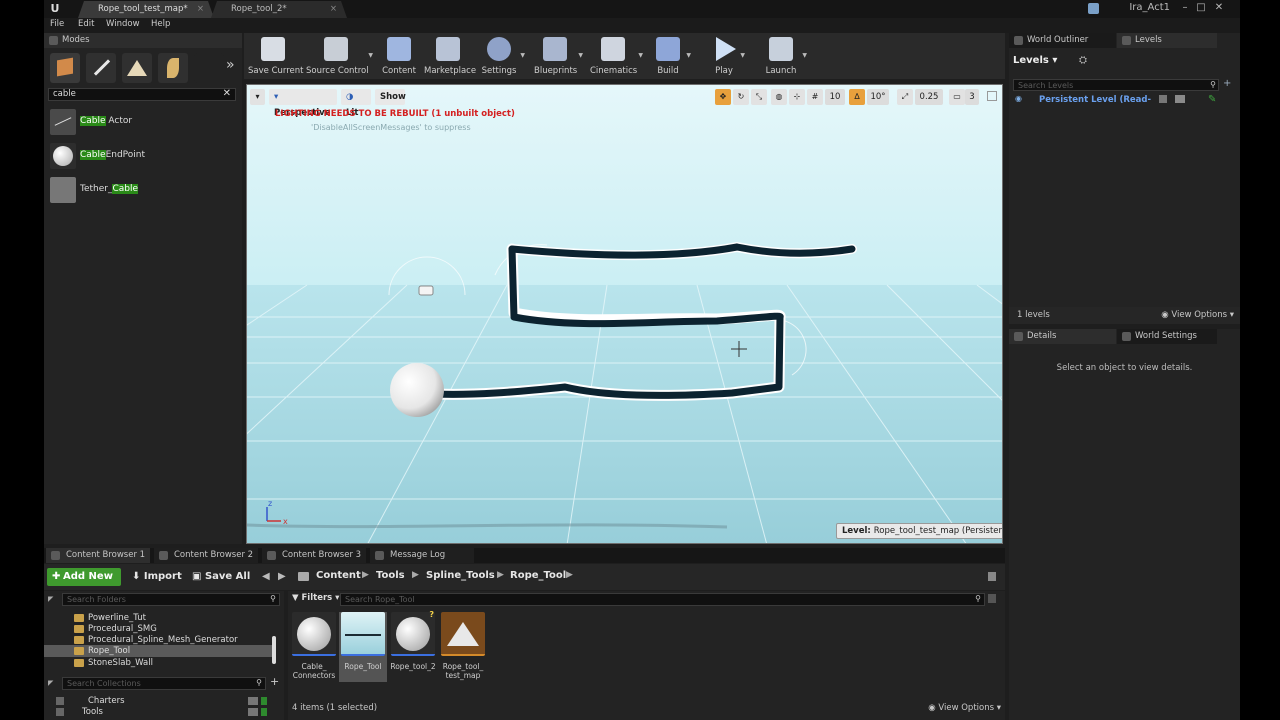 The height and width of the screenshot is (720, 1280). Describe the element at coordinates (159, 712) in the screenshot. I see `collection-tools: Tools` at that location.